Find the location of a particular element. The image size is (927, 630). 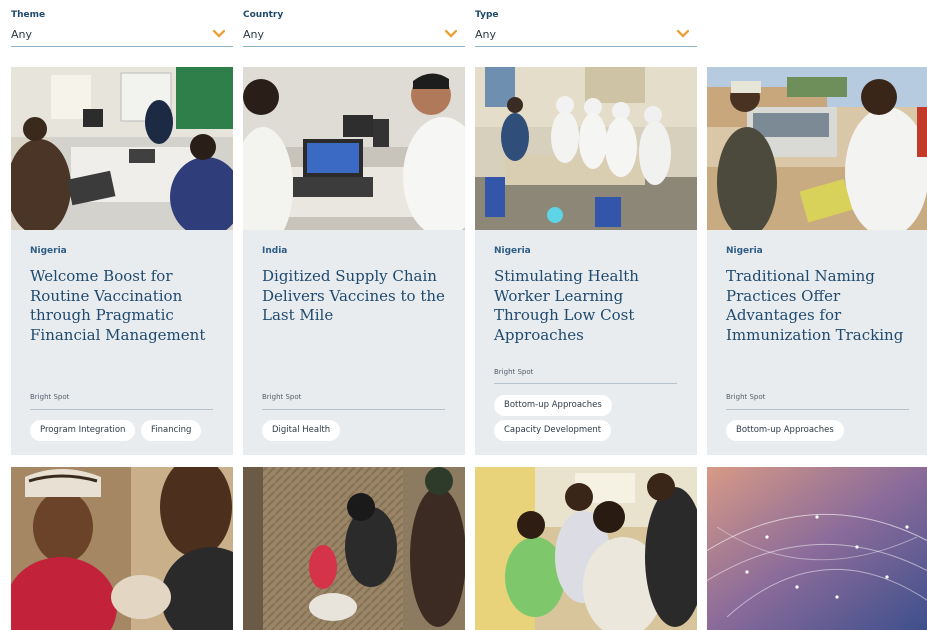

office-laptop-photo is located at coordinates (354, 148).